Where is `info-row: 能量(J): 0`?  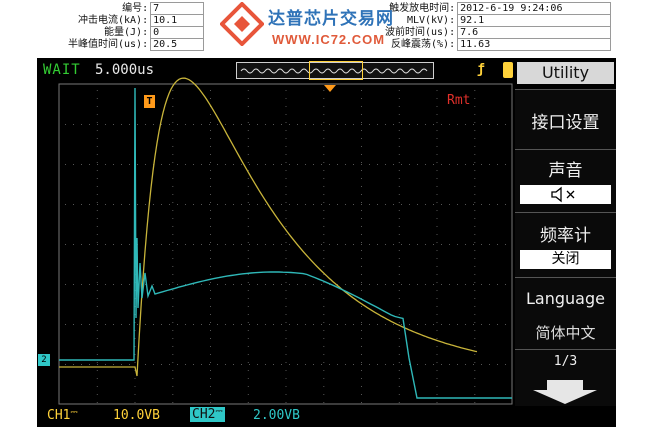 info-row: 能量(J): 0 is located at coordinates (135, 32).